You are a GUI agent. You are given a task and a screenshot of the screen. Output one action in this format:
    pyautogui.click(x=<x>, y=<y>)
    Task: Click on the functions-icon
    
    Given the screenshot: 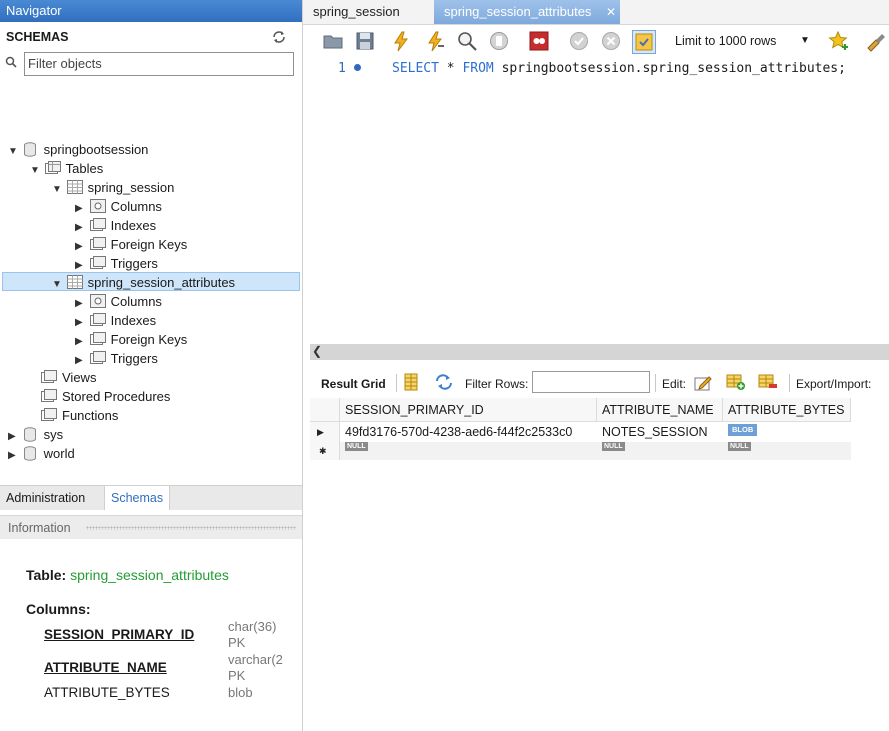 What is the action you would take?
    pyautogui.click(x=49, y=415)
    